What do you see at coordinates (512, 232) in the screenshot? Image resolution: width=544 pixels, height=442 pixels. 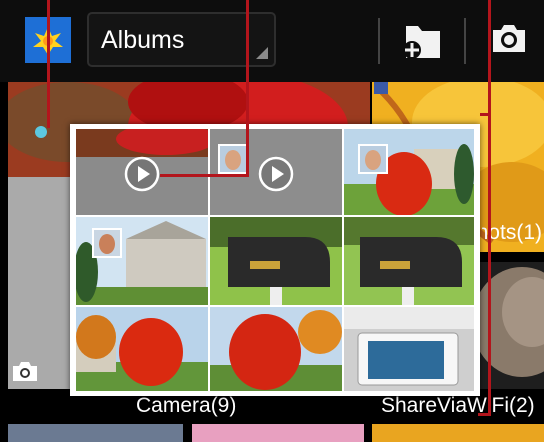 I see `album-caption-screenshots: Screenshots(1)` at bounding box center [512, 232].